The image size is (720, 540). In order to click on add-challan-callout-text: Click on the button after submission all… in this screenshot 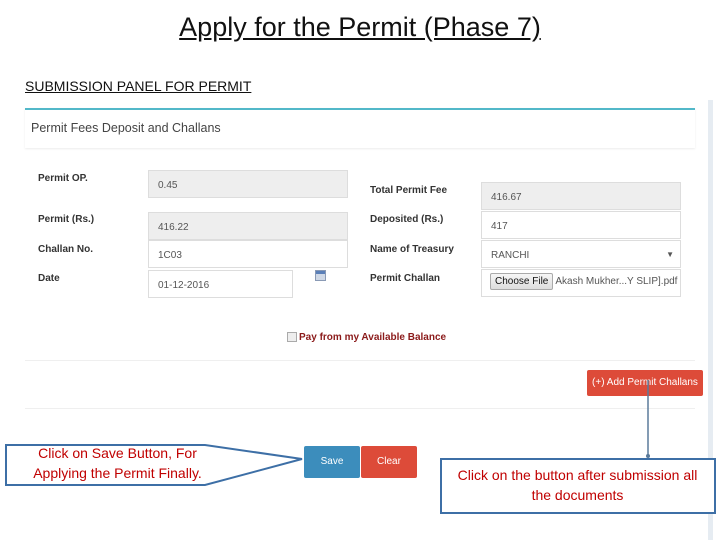, I will do `click(577, 485)`.